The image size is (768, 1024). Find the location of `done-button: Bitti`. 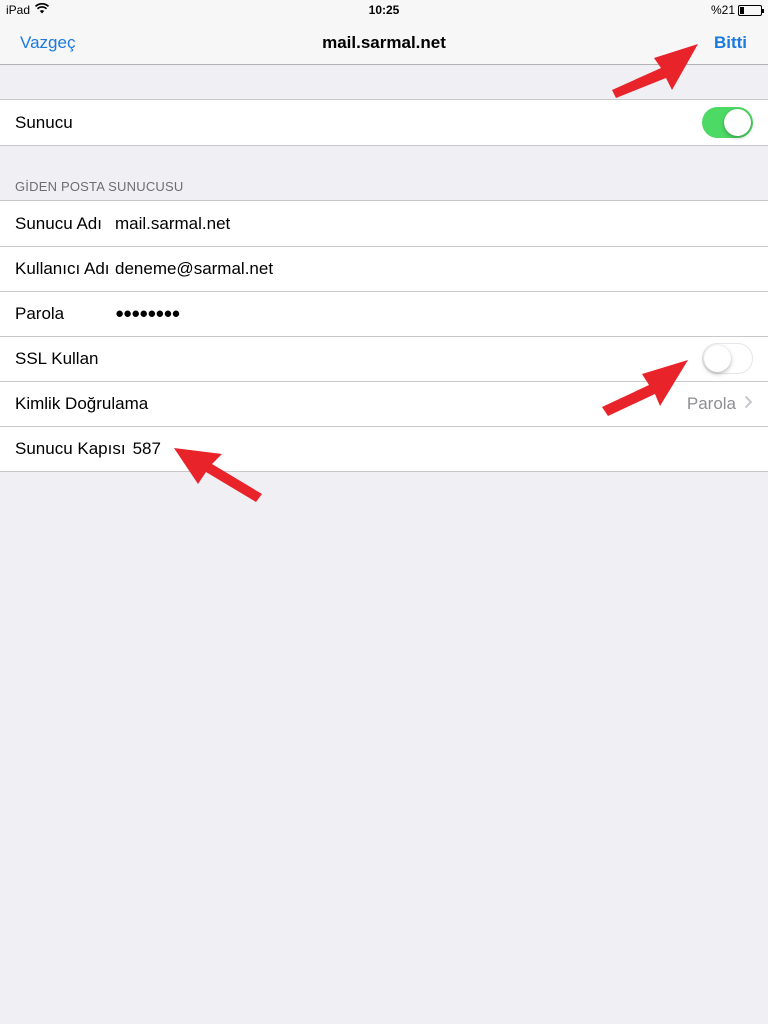

done-button: Bitti is located at coordinates (730, 43).